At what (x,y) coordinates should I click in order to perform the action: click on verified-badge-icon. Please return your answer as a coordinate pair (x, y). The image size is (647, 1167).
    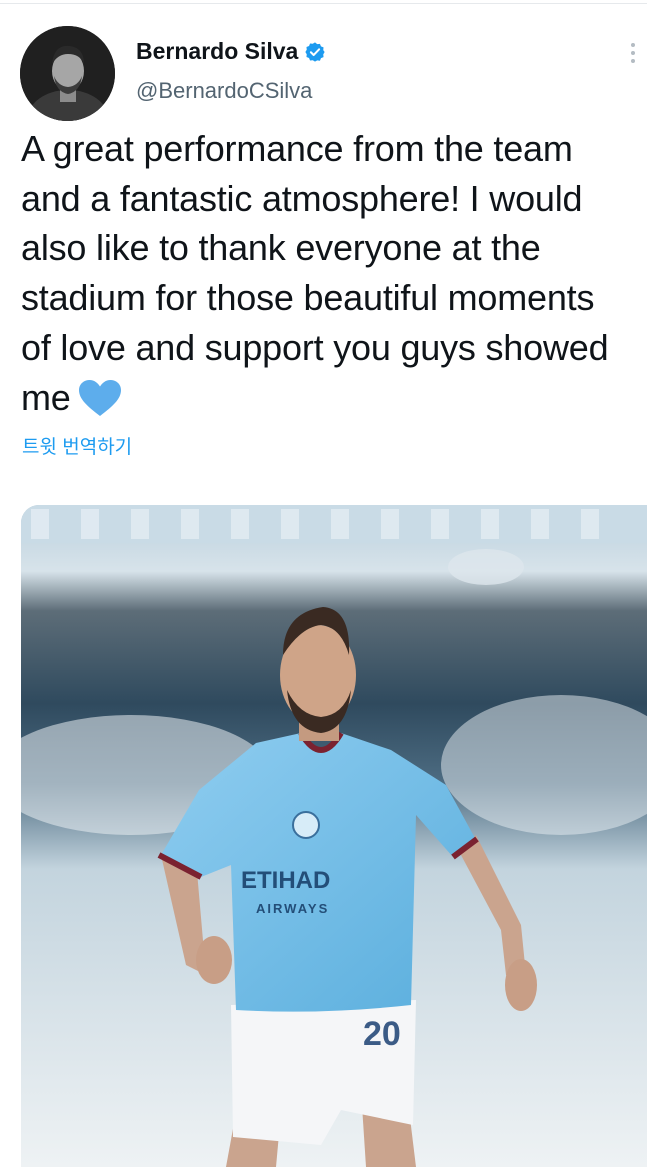
    Looking at the image, I should click on (315, 52).